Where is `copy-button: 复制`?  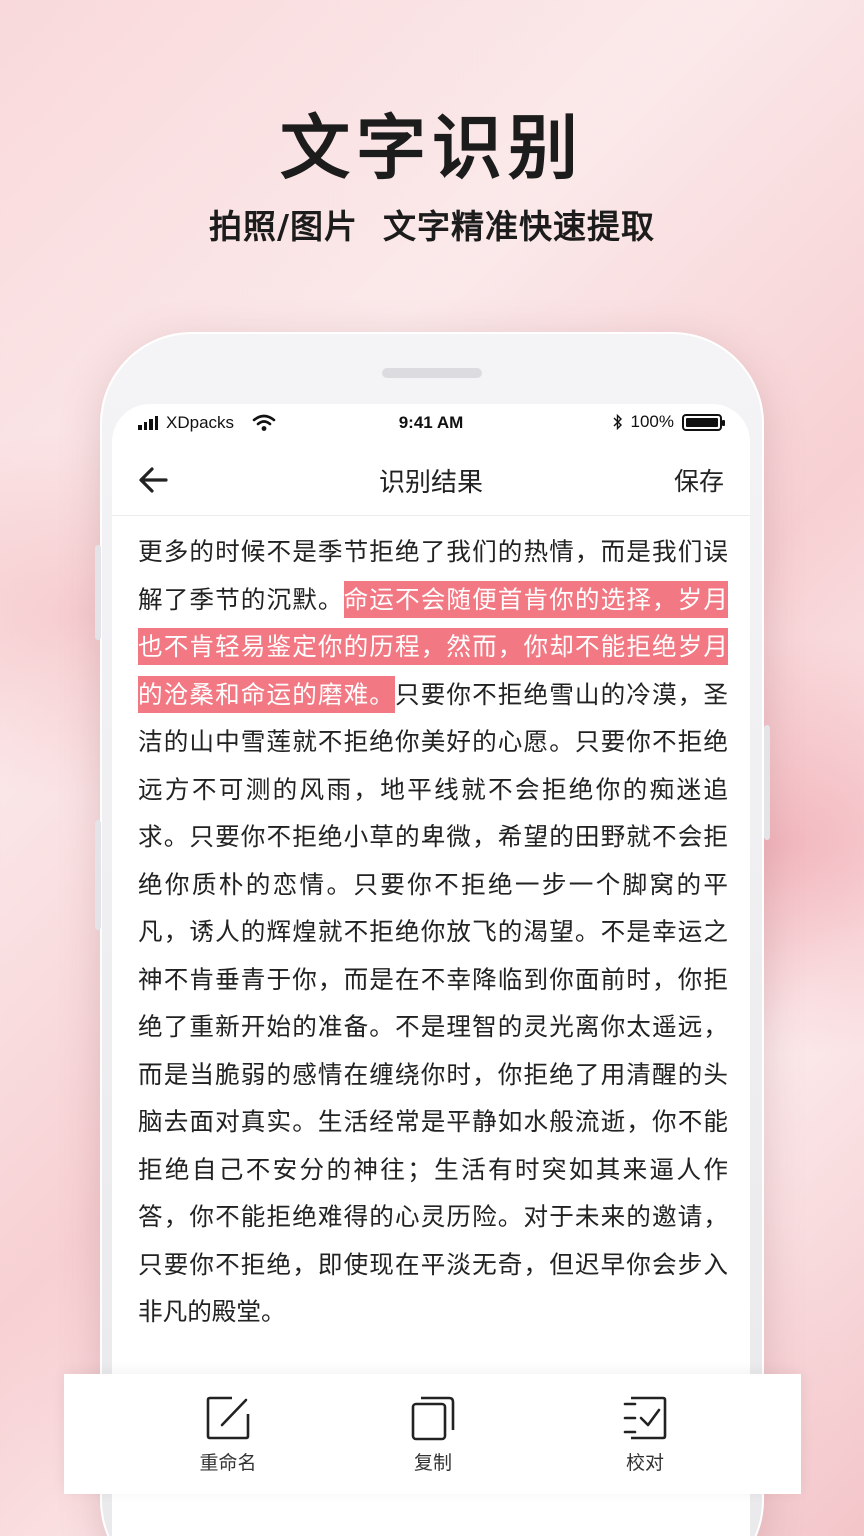 copy-button: 复制 is located at coordinates (433, 1434).